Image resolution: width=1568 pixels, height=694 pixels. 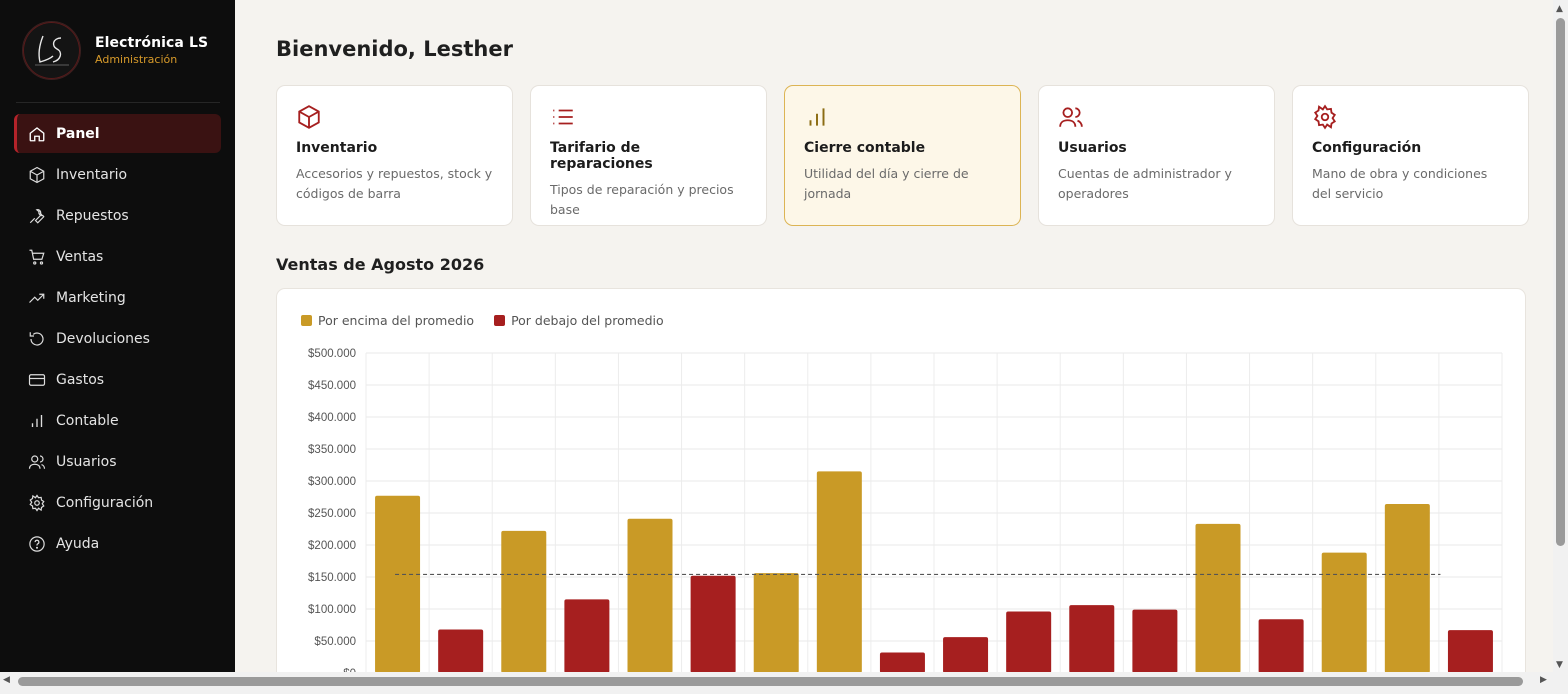 What do you see at coordinates (80, 379) in the screenshot?
I see `sidebar-item-label: Gastos` at bounding box center [80, 379].